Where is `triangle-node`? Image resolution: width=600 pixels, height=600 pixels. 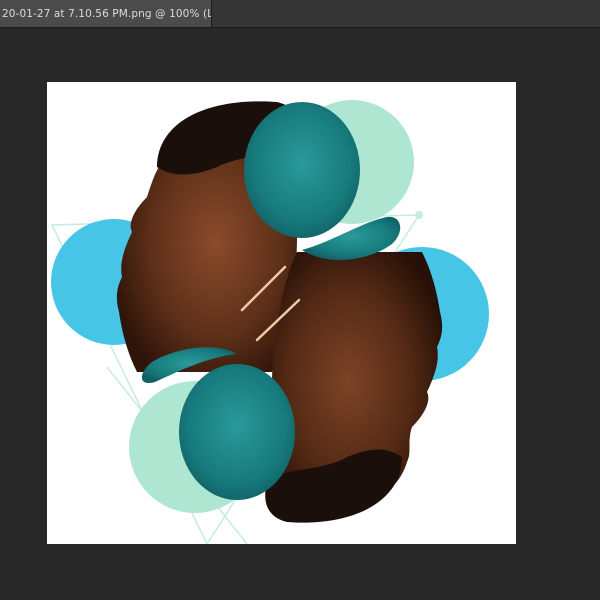
triangle-node is located at coordinates (419, 215).